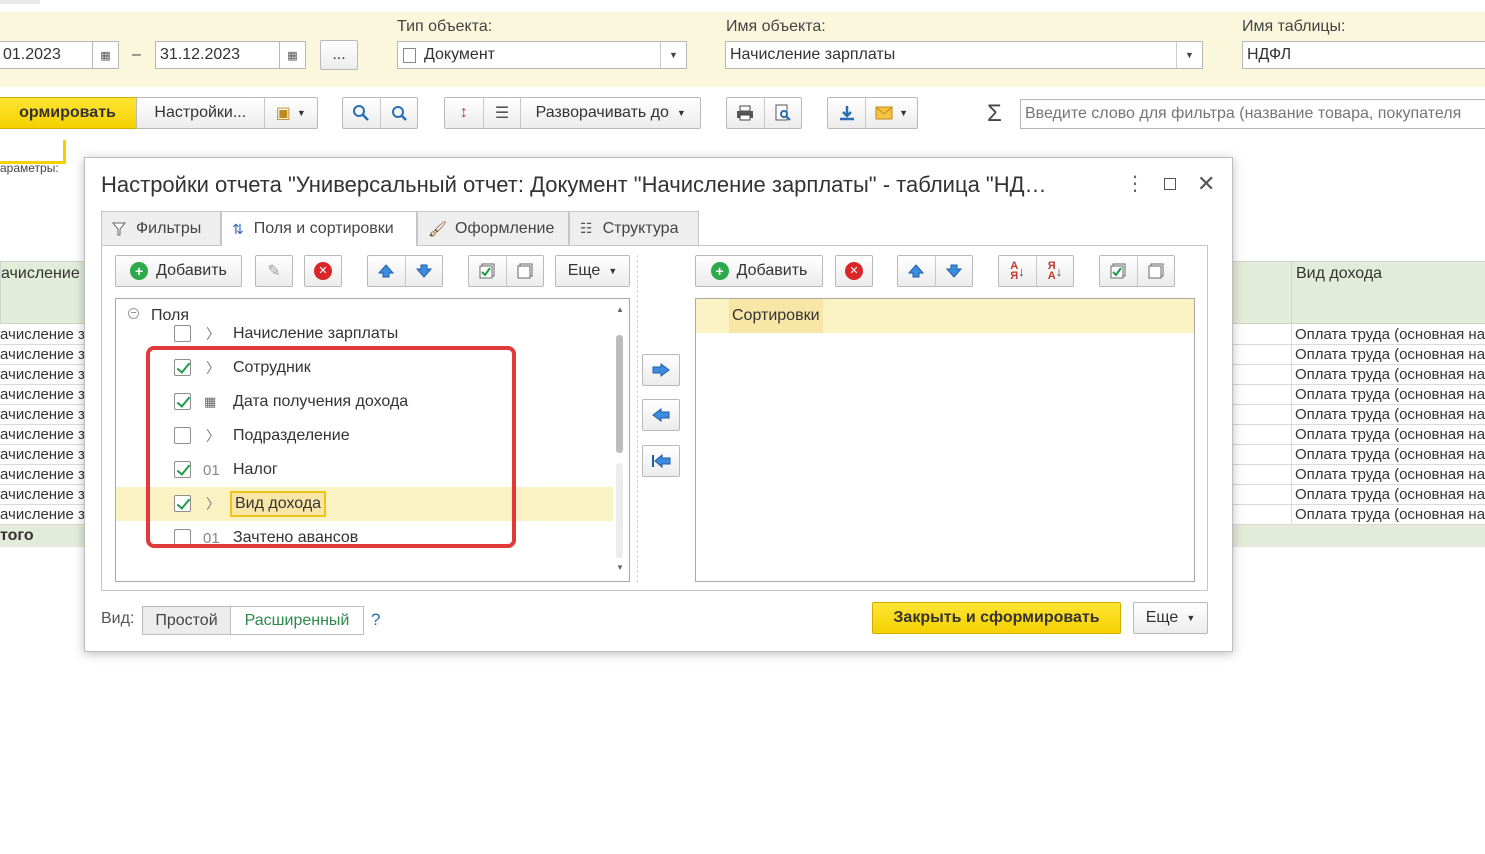  I want to click on top-divider, so click(20, 2).